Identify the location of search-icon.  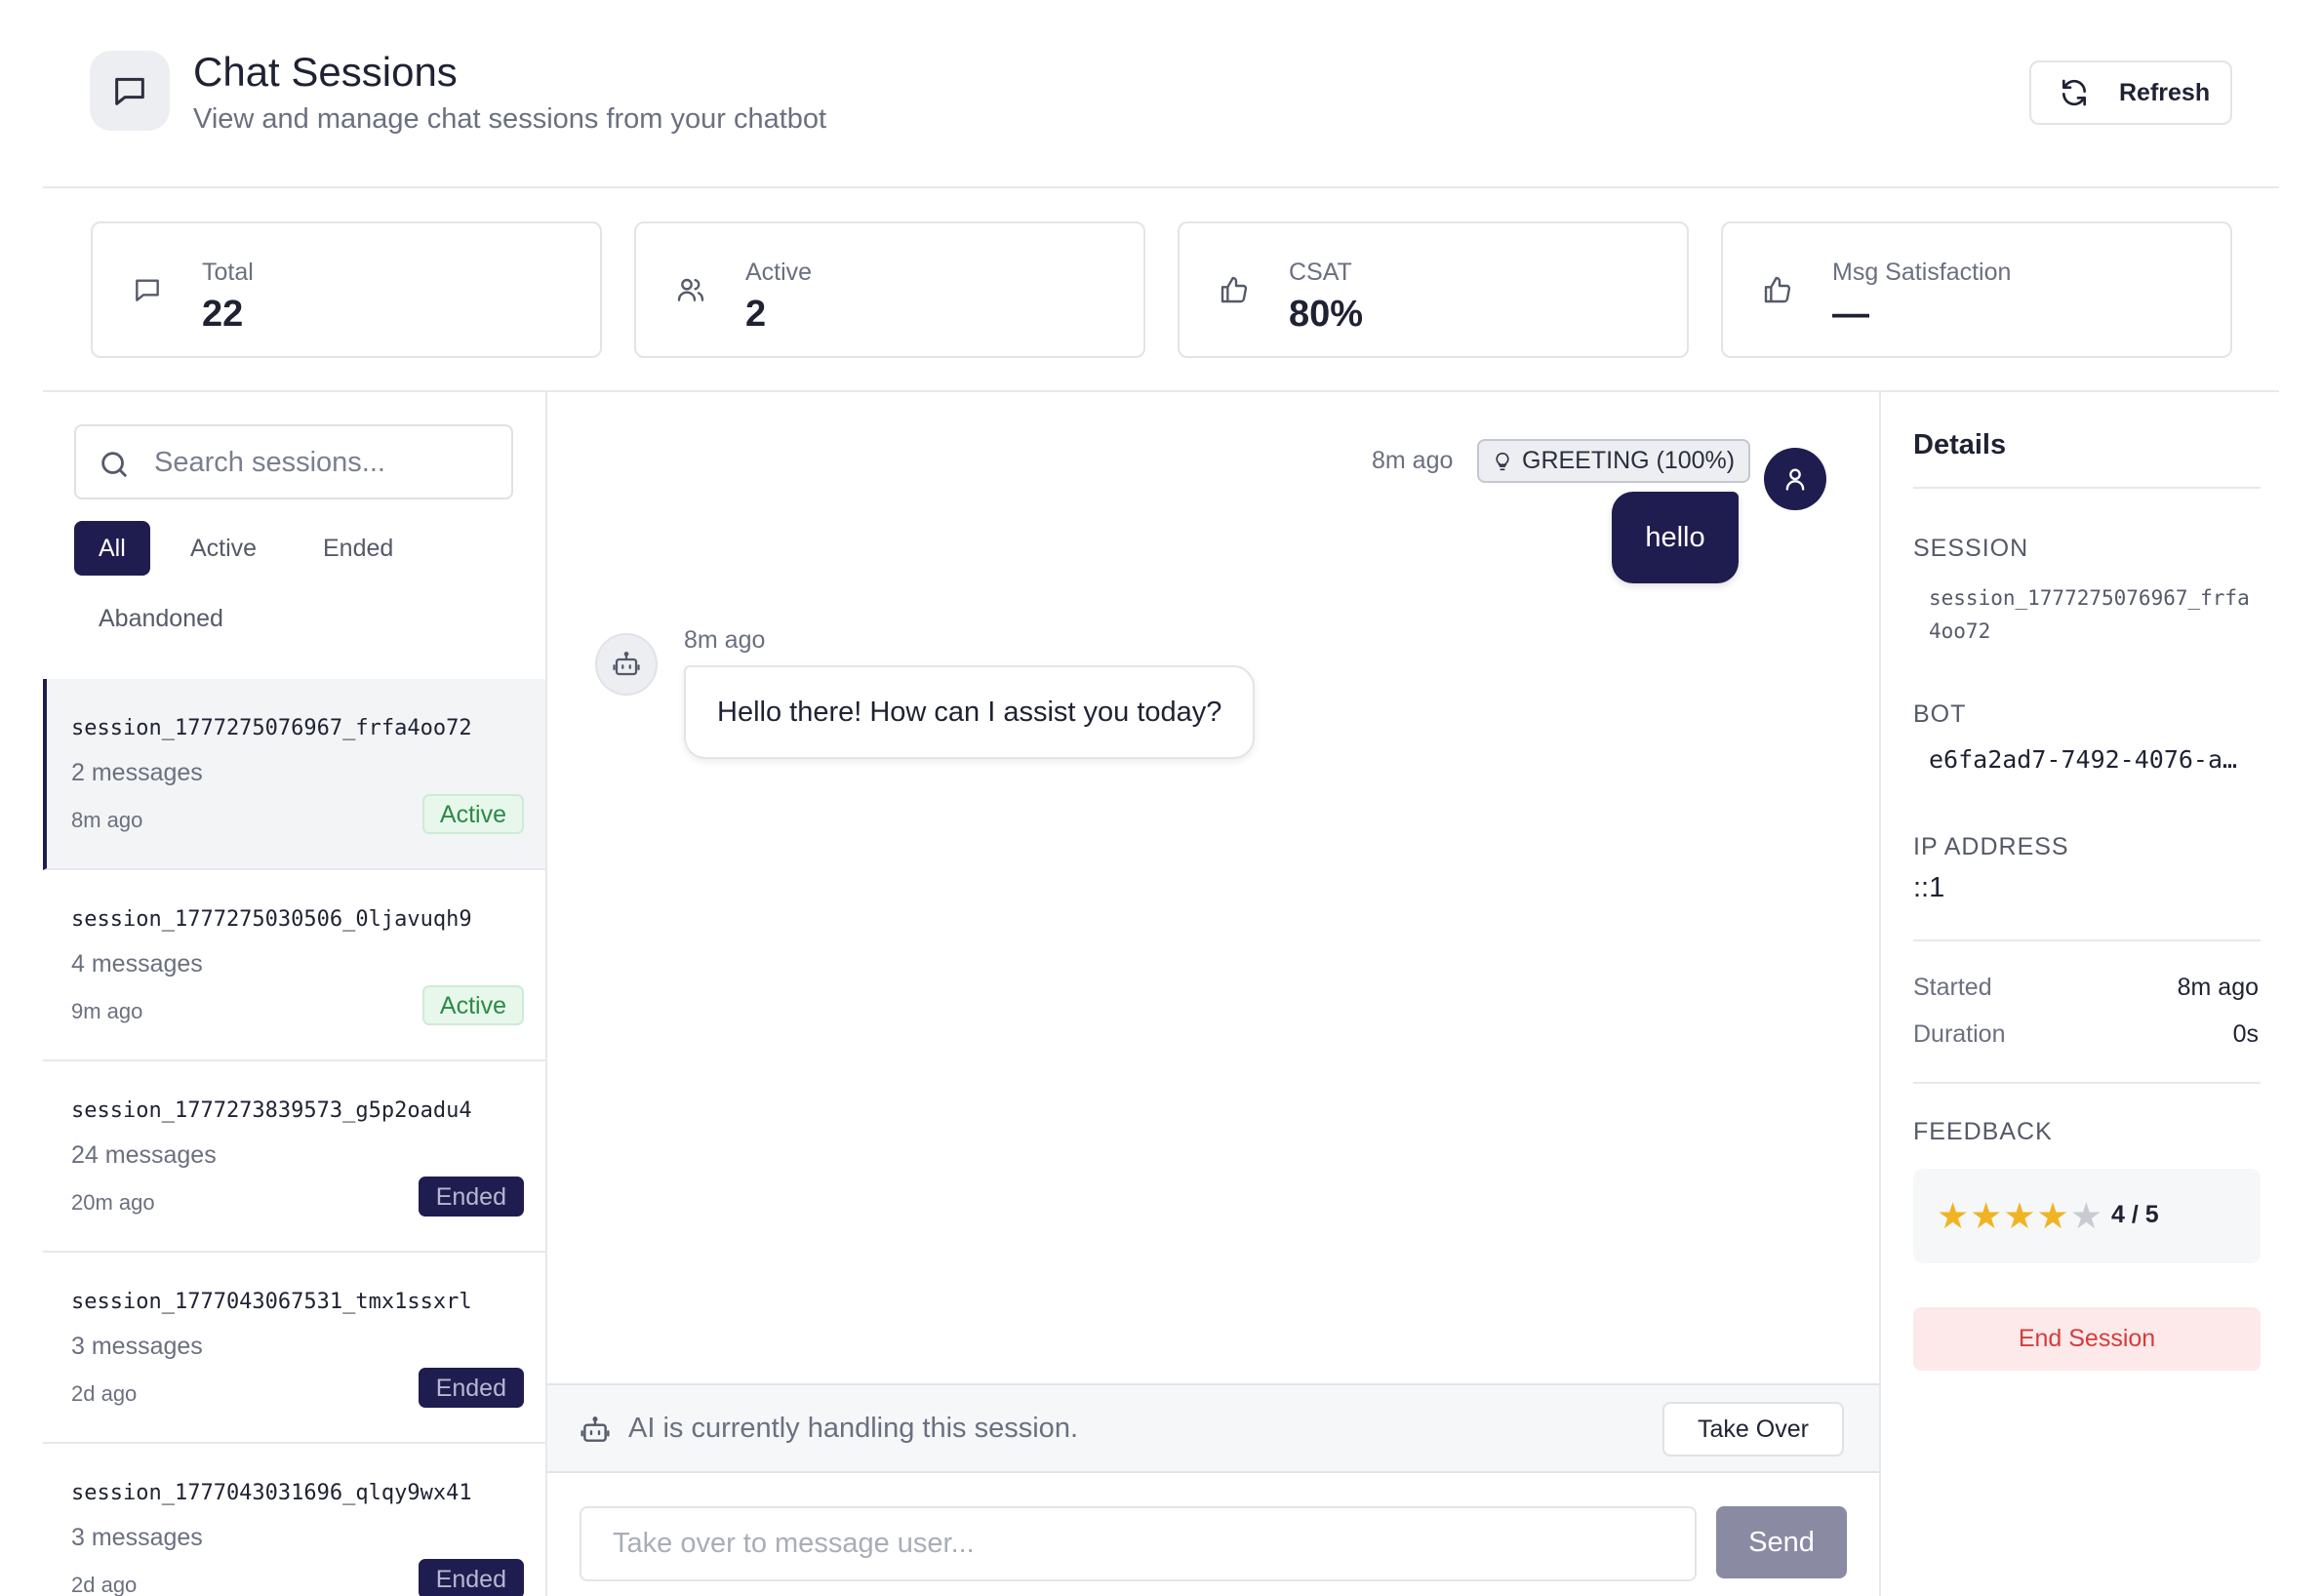
(114, 465).